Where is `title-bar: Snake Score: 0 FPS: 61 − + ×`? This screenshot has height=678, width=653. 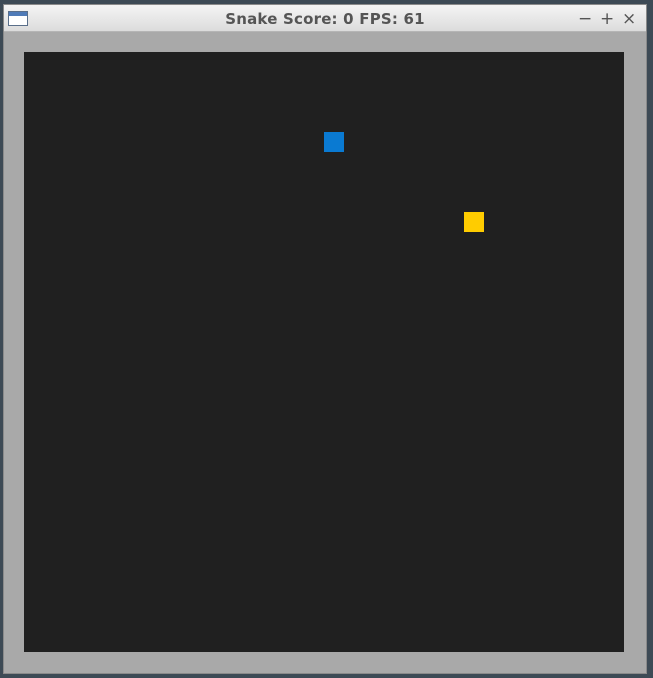
title-bar: Snake Score: 0 FPS: 61 − + × is located at coordinates (325, 18).